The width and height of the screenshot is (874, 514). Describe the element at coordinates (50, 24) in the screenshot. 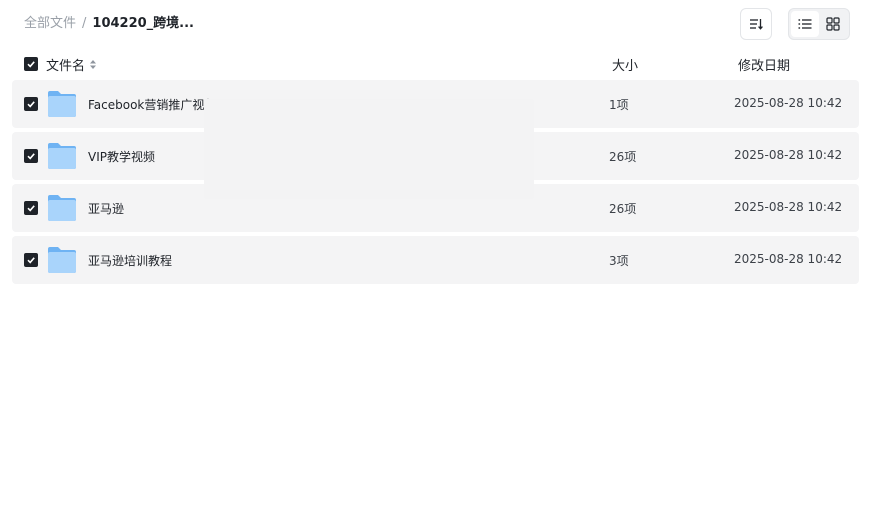

I see `breadcrumb-root-link: 全部文件` at that location.